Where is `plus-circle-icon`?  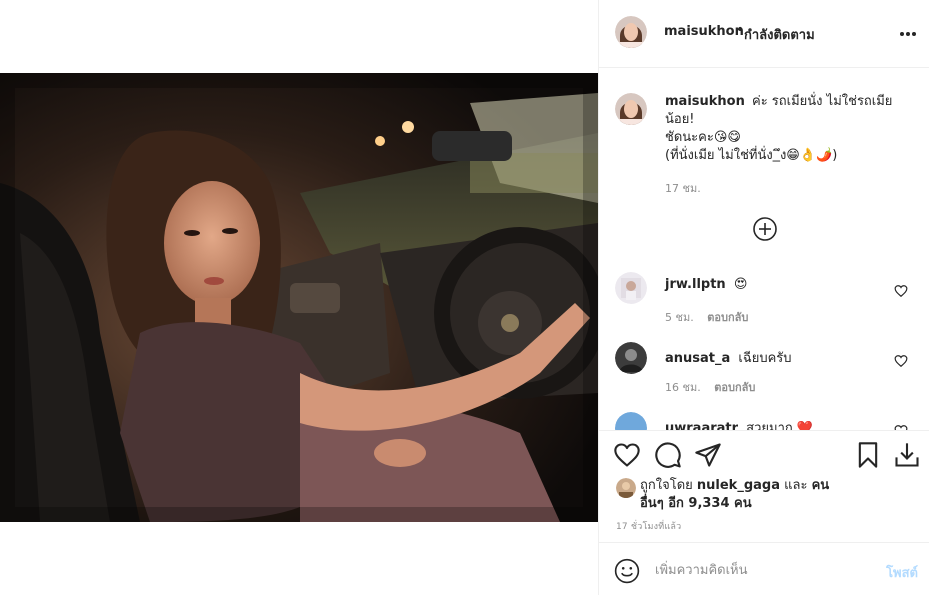 plus-circle-icon is located at coordinates (765, 229).